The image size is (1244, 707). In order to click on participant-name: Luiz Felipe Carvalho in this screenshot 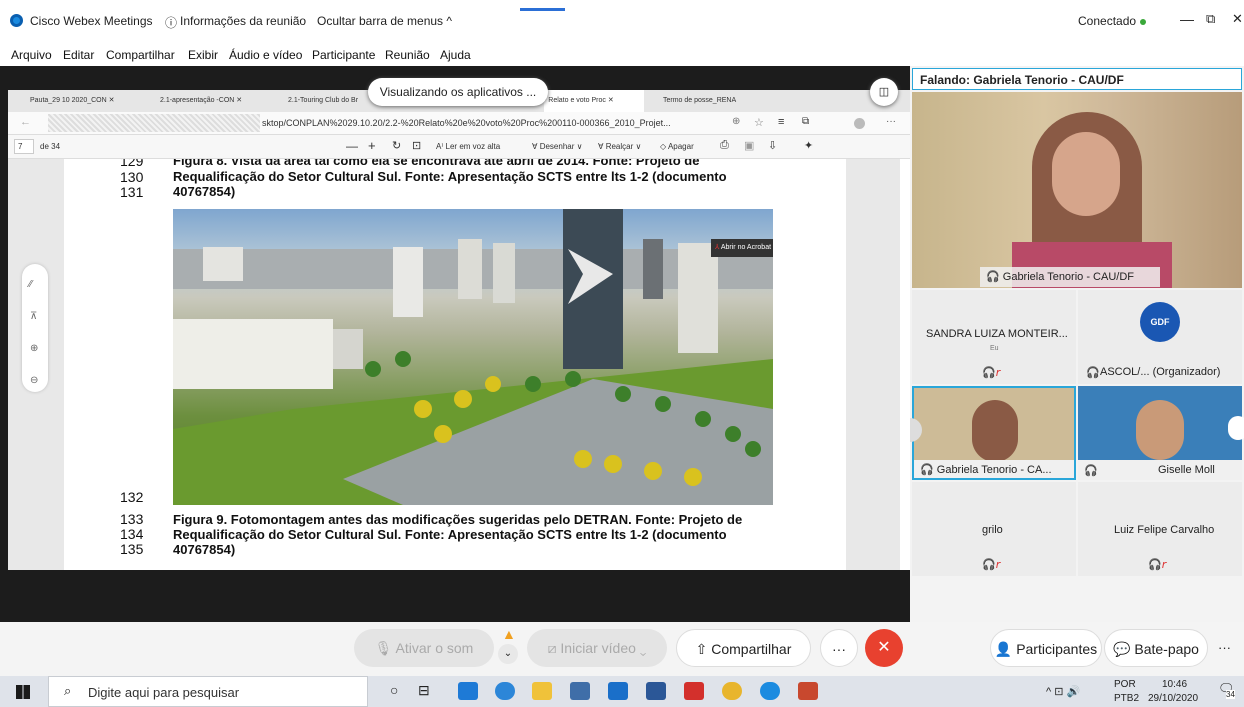, I will do `click(1164, 530)`.